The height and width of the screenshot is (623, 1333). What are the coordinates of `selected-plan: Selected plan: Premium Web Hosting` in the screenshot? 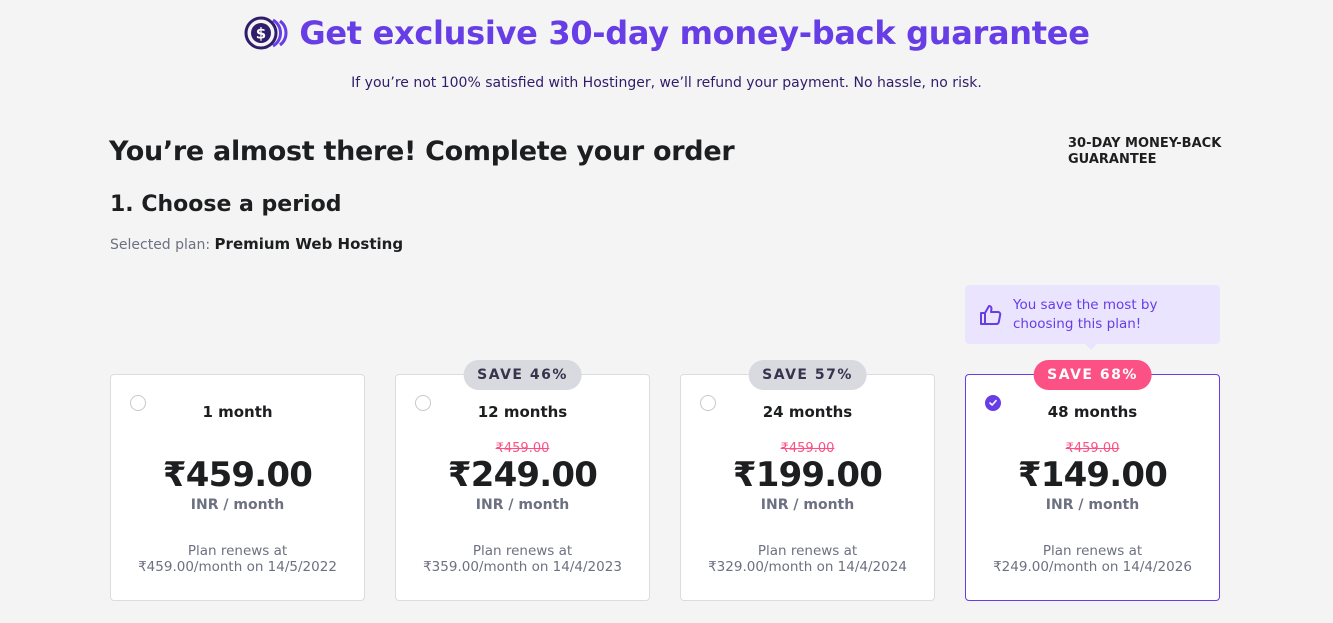 It's located at (256, 244).